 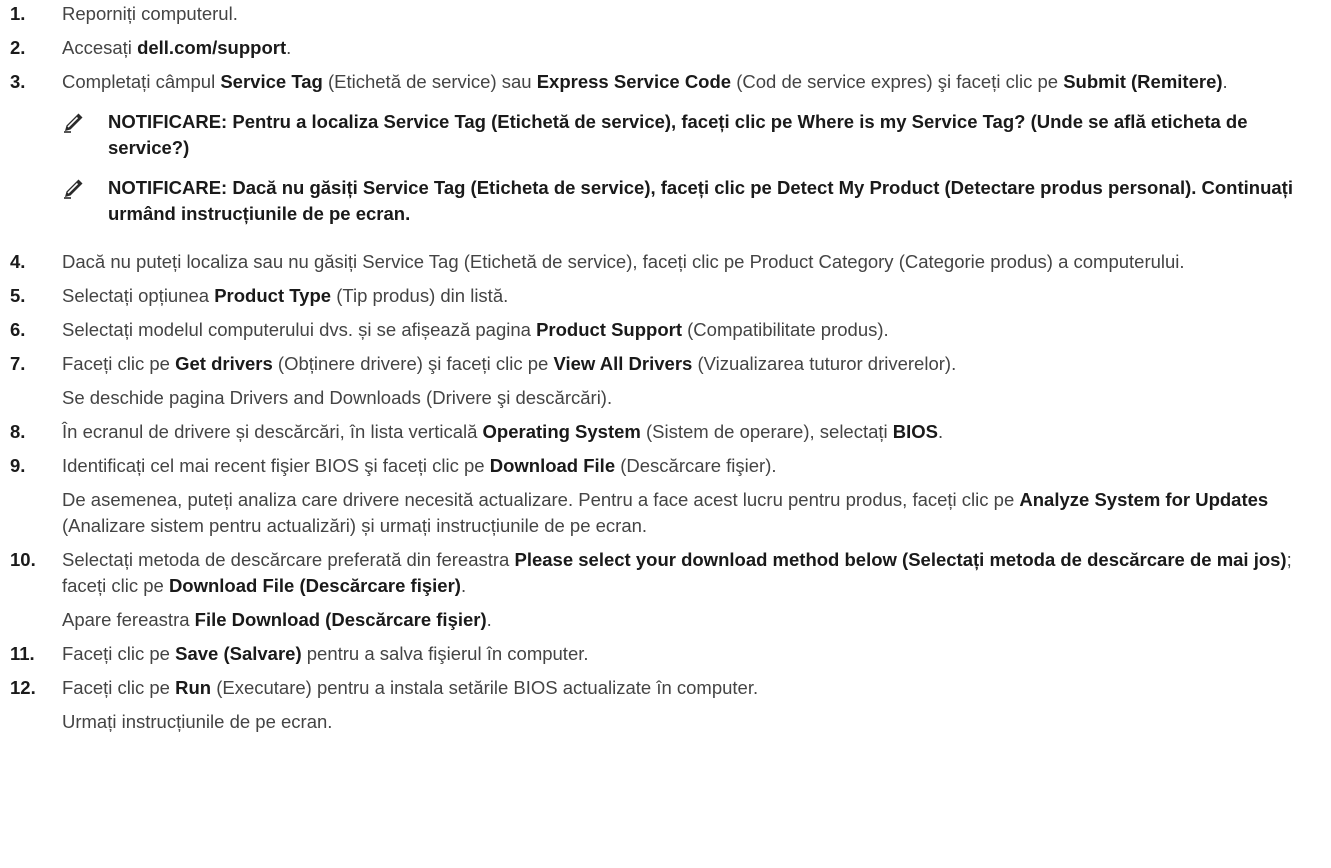 I want to click on step-body: Reporniți computerul., so click(x=691, y=14).